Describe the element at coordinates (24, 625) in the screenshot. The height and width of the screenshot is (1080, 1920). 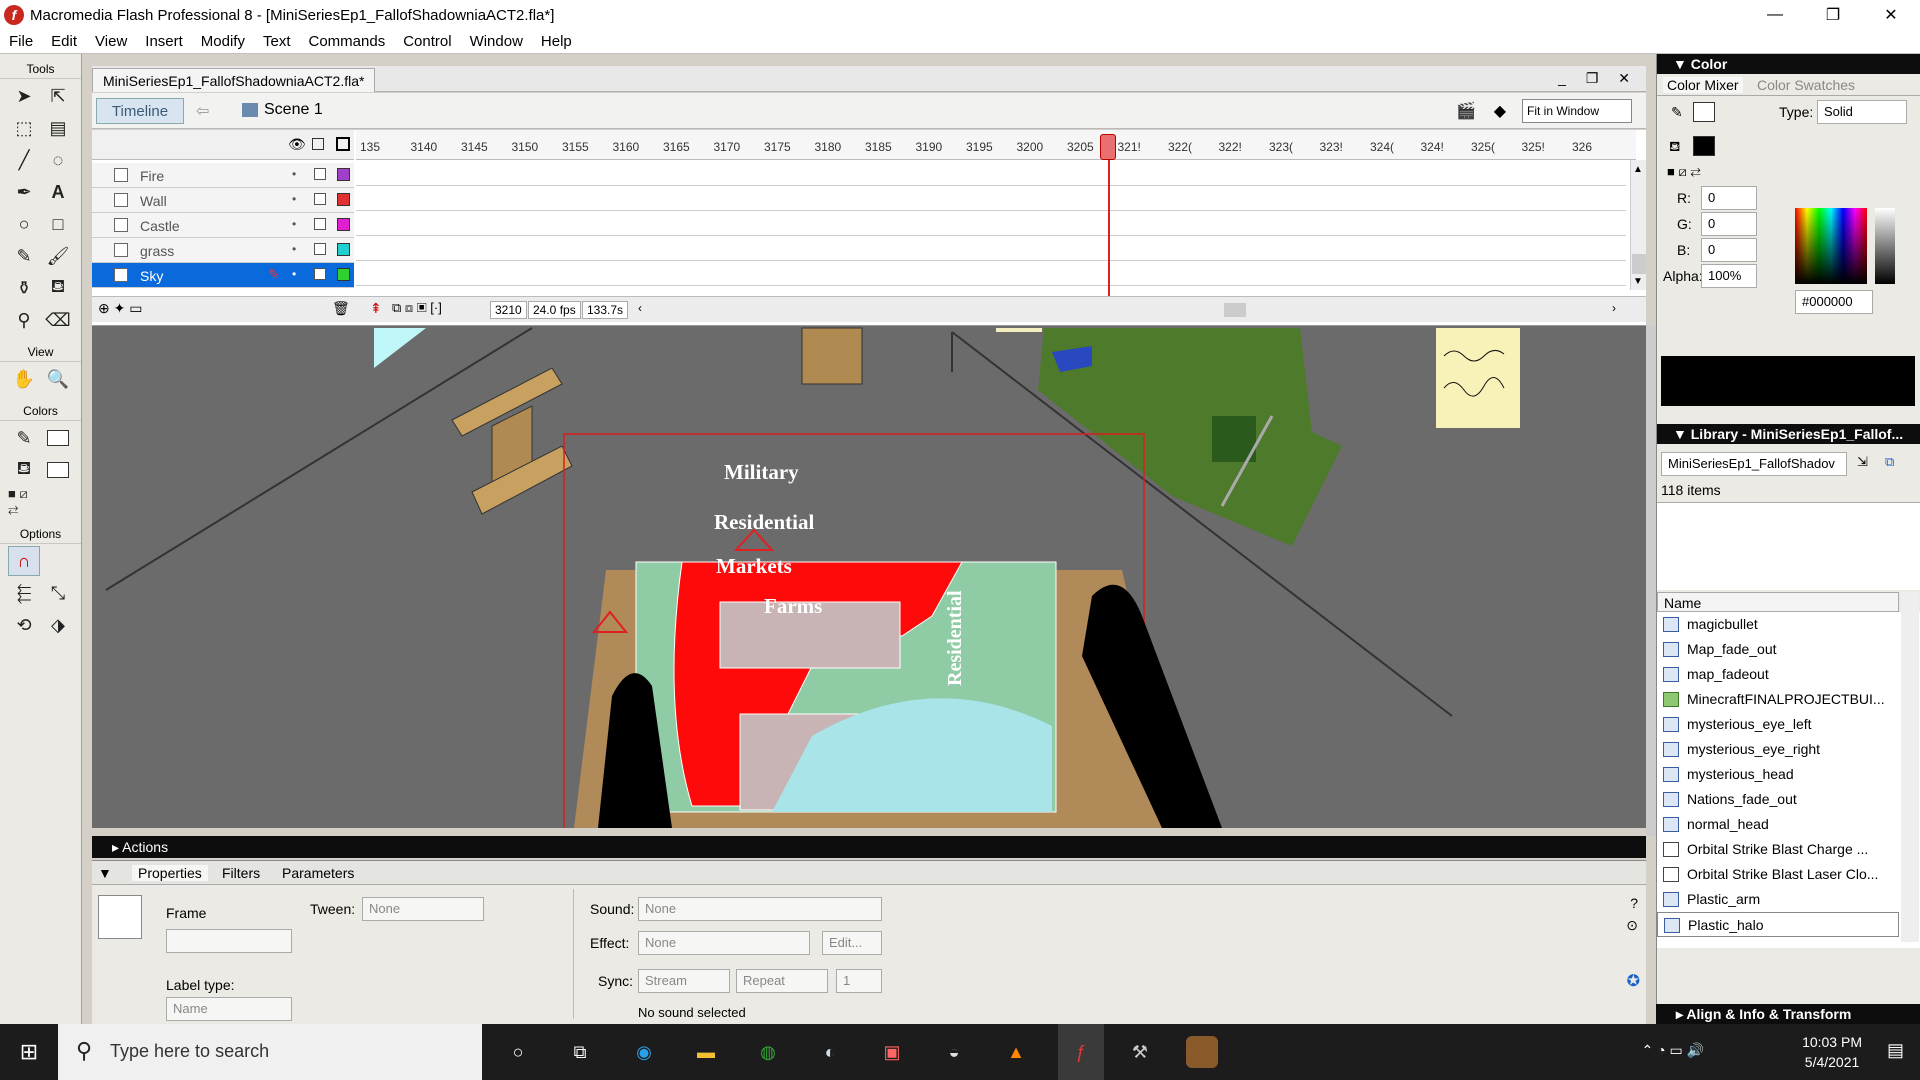
I see `rotate-skew-icon: ⟲` at that location.